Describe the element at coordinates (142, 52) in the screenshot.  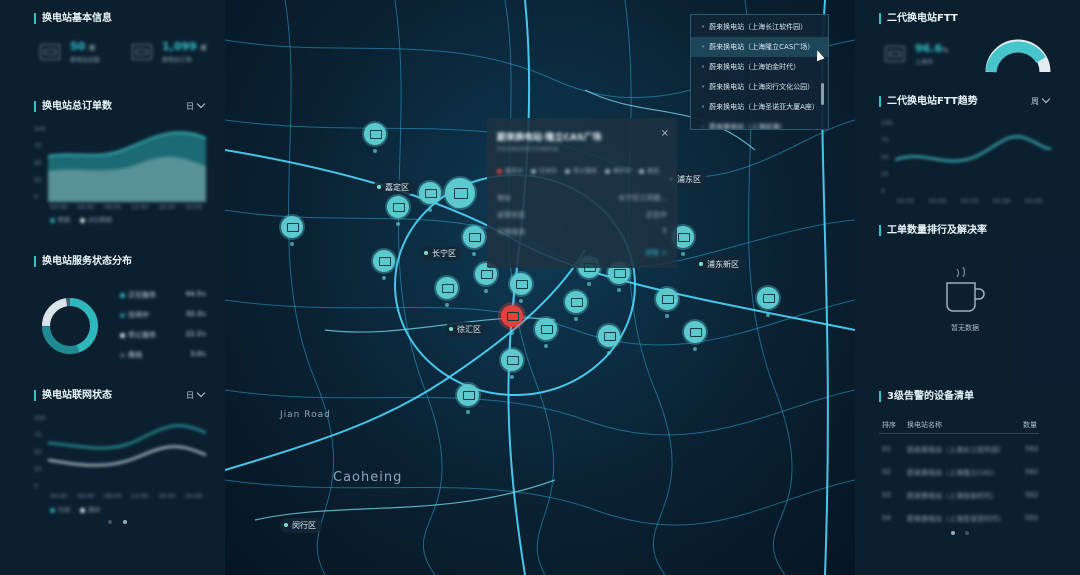
I see `order-icon` at that location.